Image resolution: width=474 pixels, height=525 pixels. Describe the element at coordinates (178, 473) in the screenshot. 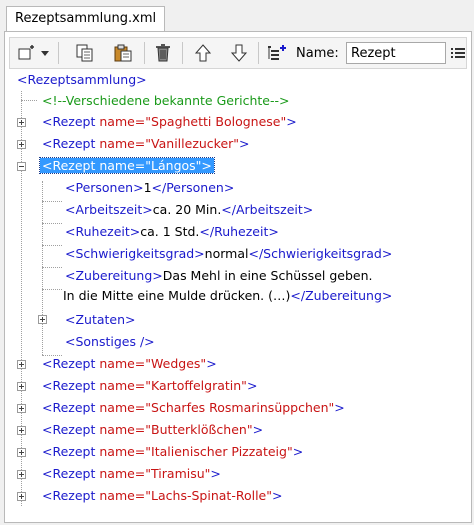

I see `attr-value: "Tiramisu"` at that location.